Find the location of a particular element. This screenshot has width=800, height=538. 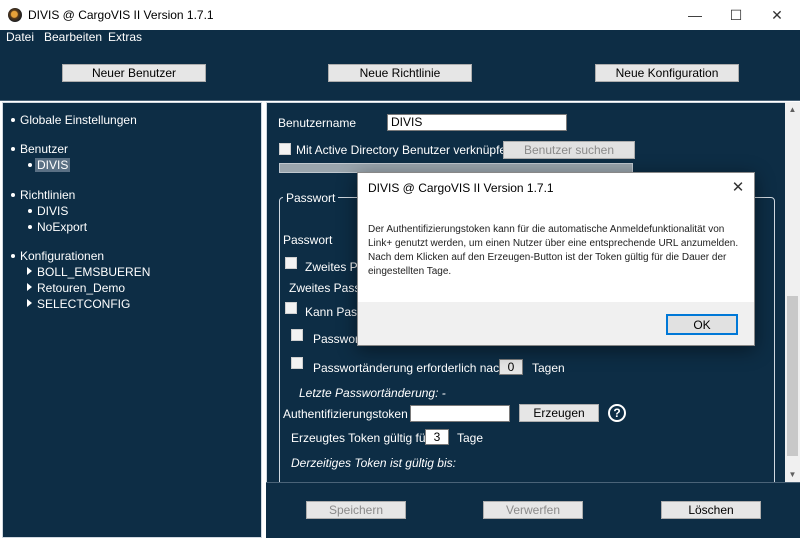

tree-item-users: Benutzer is located at coordinates (44, 149).